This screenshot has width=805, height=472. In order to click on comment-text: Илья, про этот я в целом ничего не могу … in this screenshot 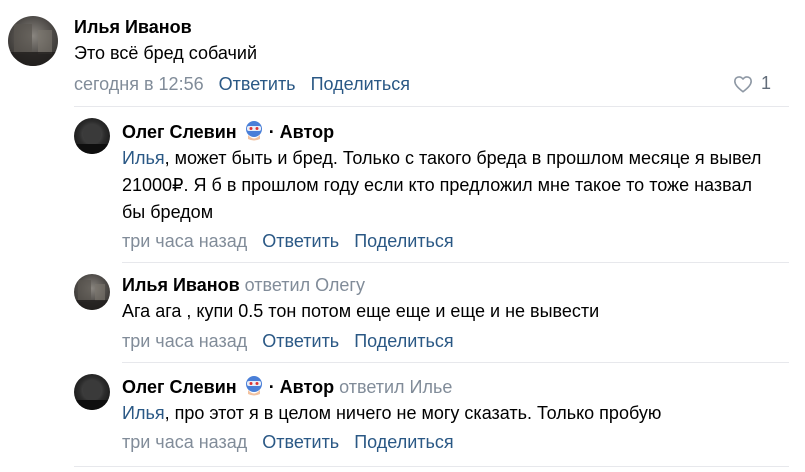, I will do `click(447, 413)`.